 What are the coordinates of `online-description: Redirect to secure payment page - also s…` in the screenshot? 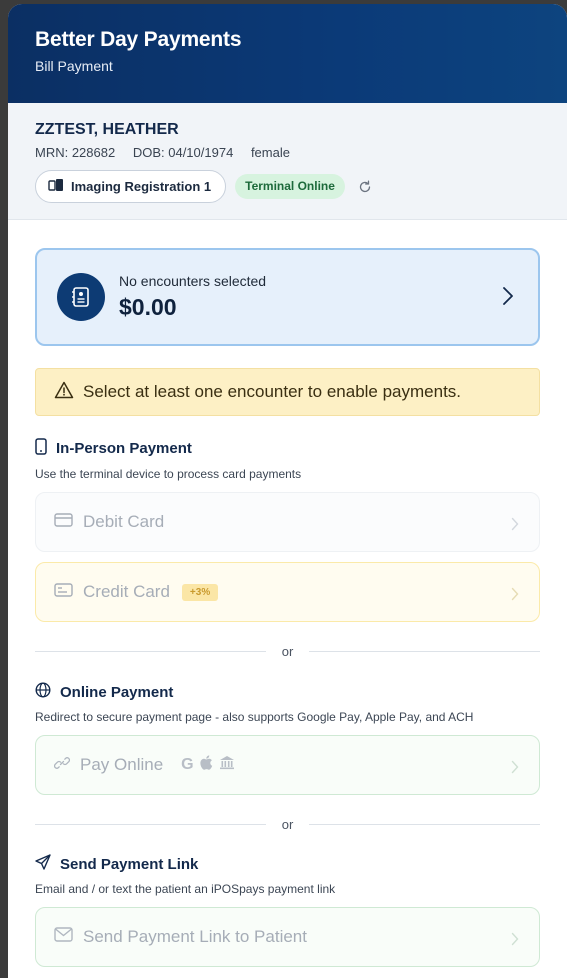 It's located at (254, 717).